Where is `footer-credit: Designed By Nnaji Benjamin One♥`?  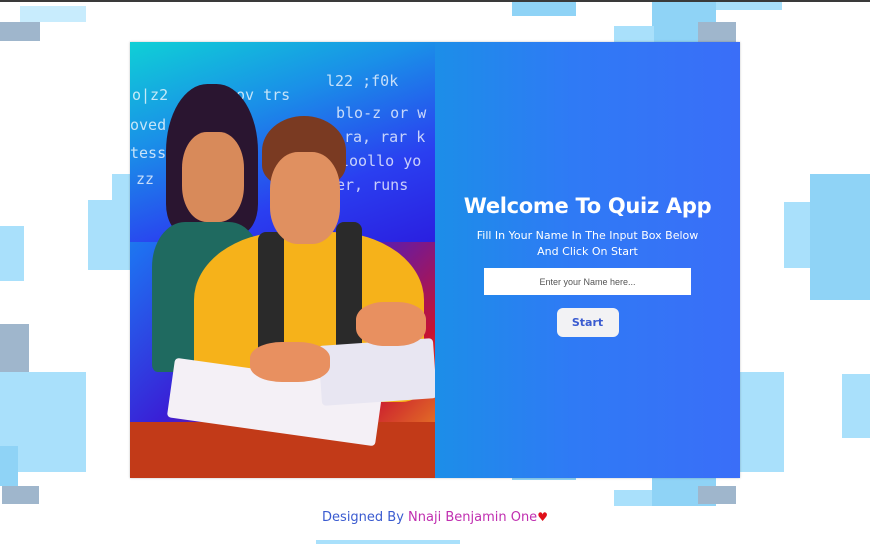
footer-credit: Designed By Nnaji Benjamin One♥ is located at coordinates (435, 517).